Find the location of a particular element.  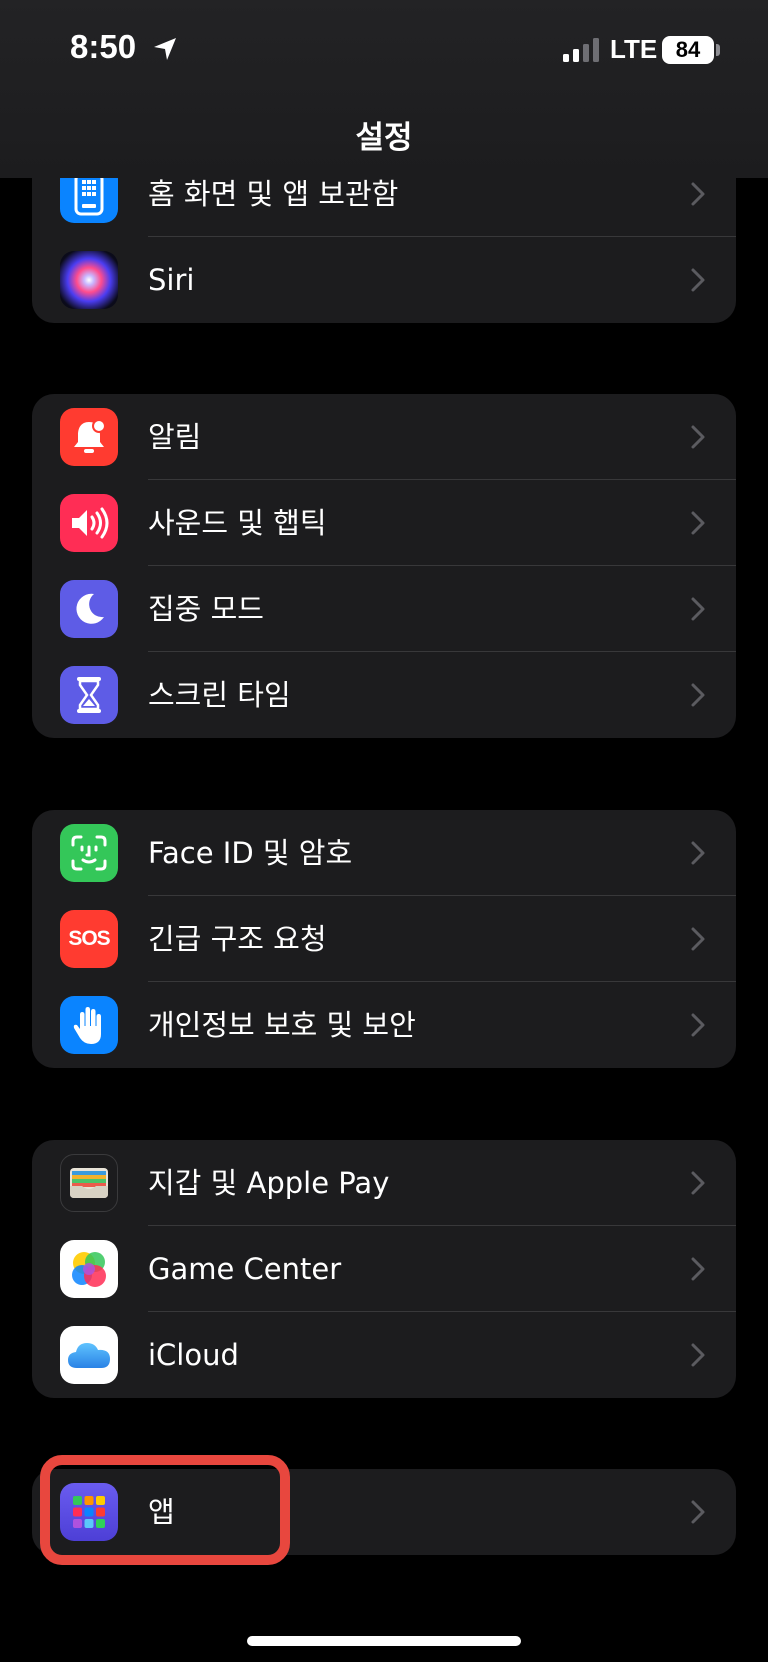

battery-icon: 84 is located at coordinates (688, 50).